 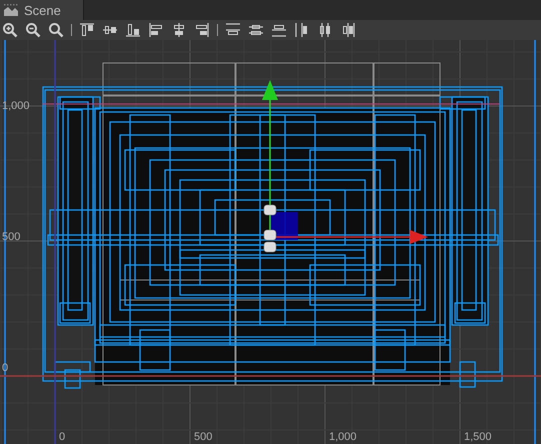 What do you see at coordinates (33, 30) in the screenshot?
I see `zoom-out-icon` at bounding box center [33, 30].